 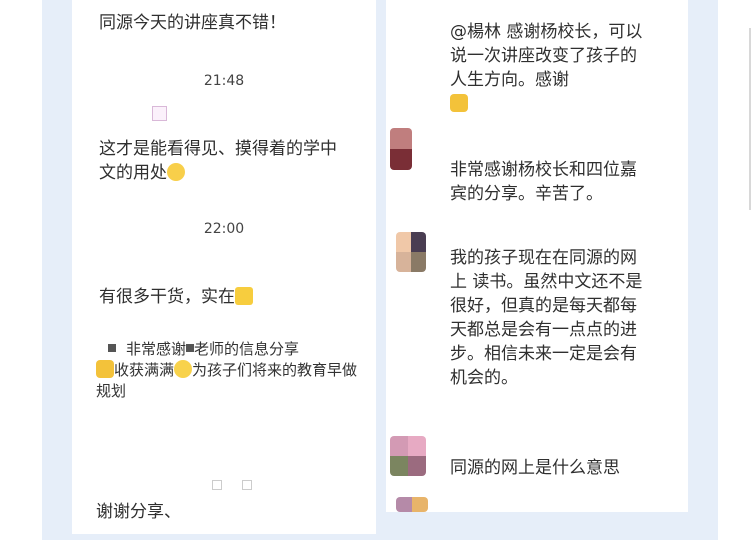 What do you see at coordinates (218, 161) in the screenshot?
I see `message-label: 这才是能看得见、摸得着的学中文的用处` at bounding box center [218, 161].